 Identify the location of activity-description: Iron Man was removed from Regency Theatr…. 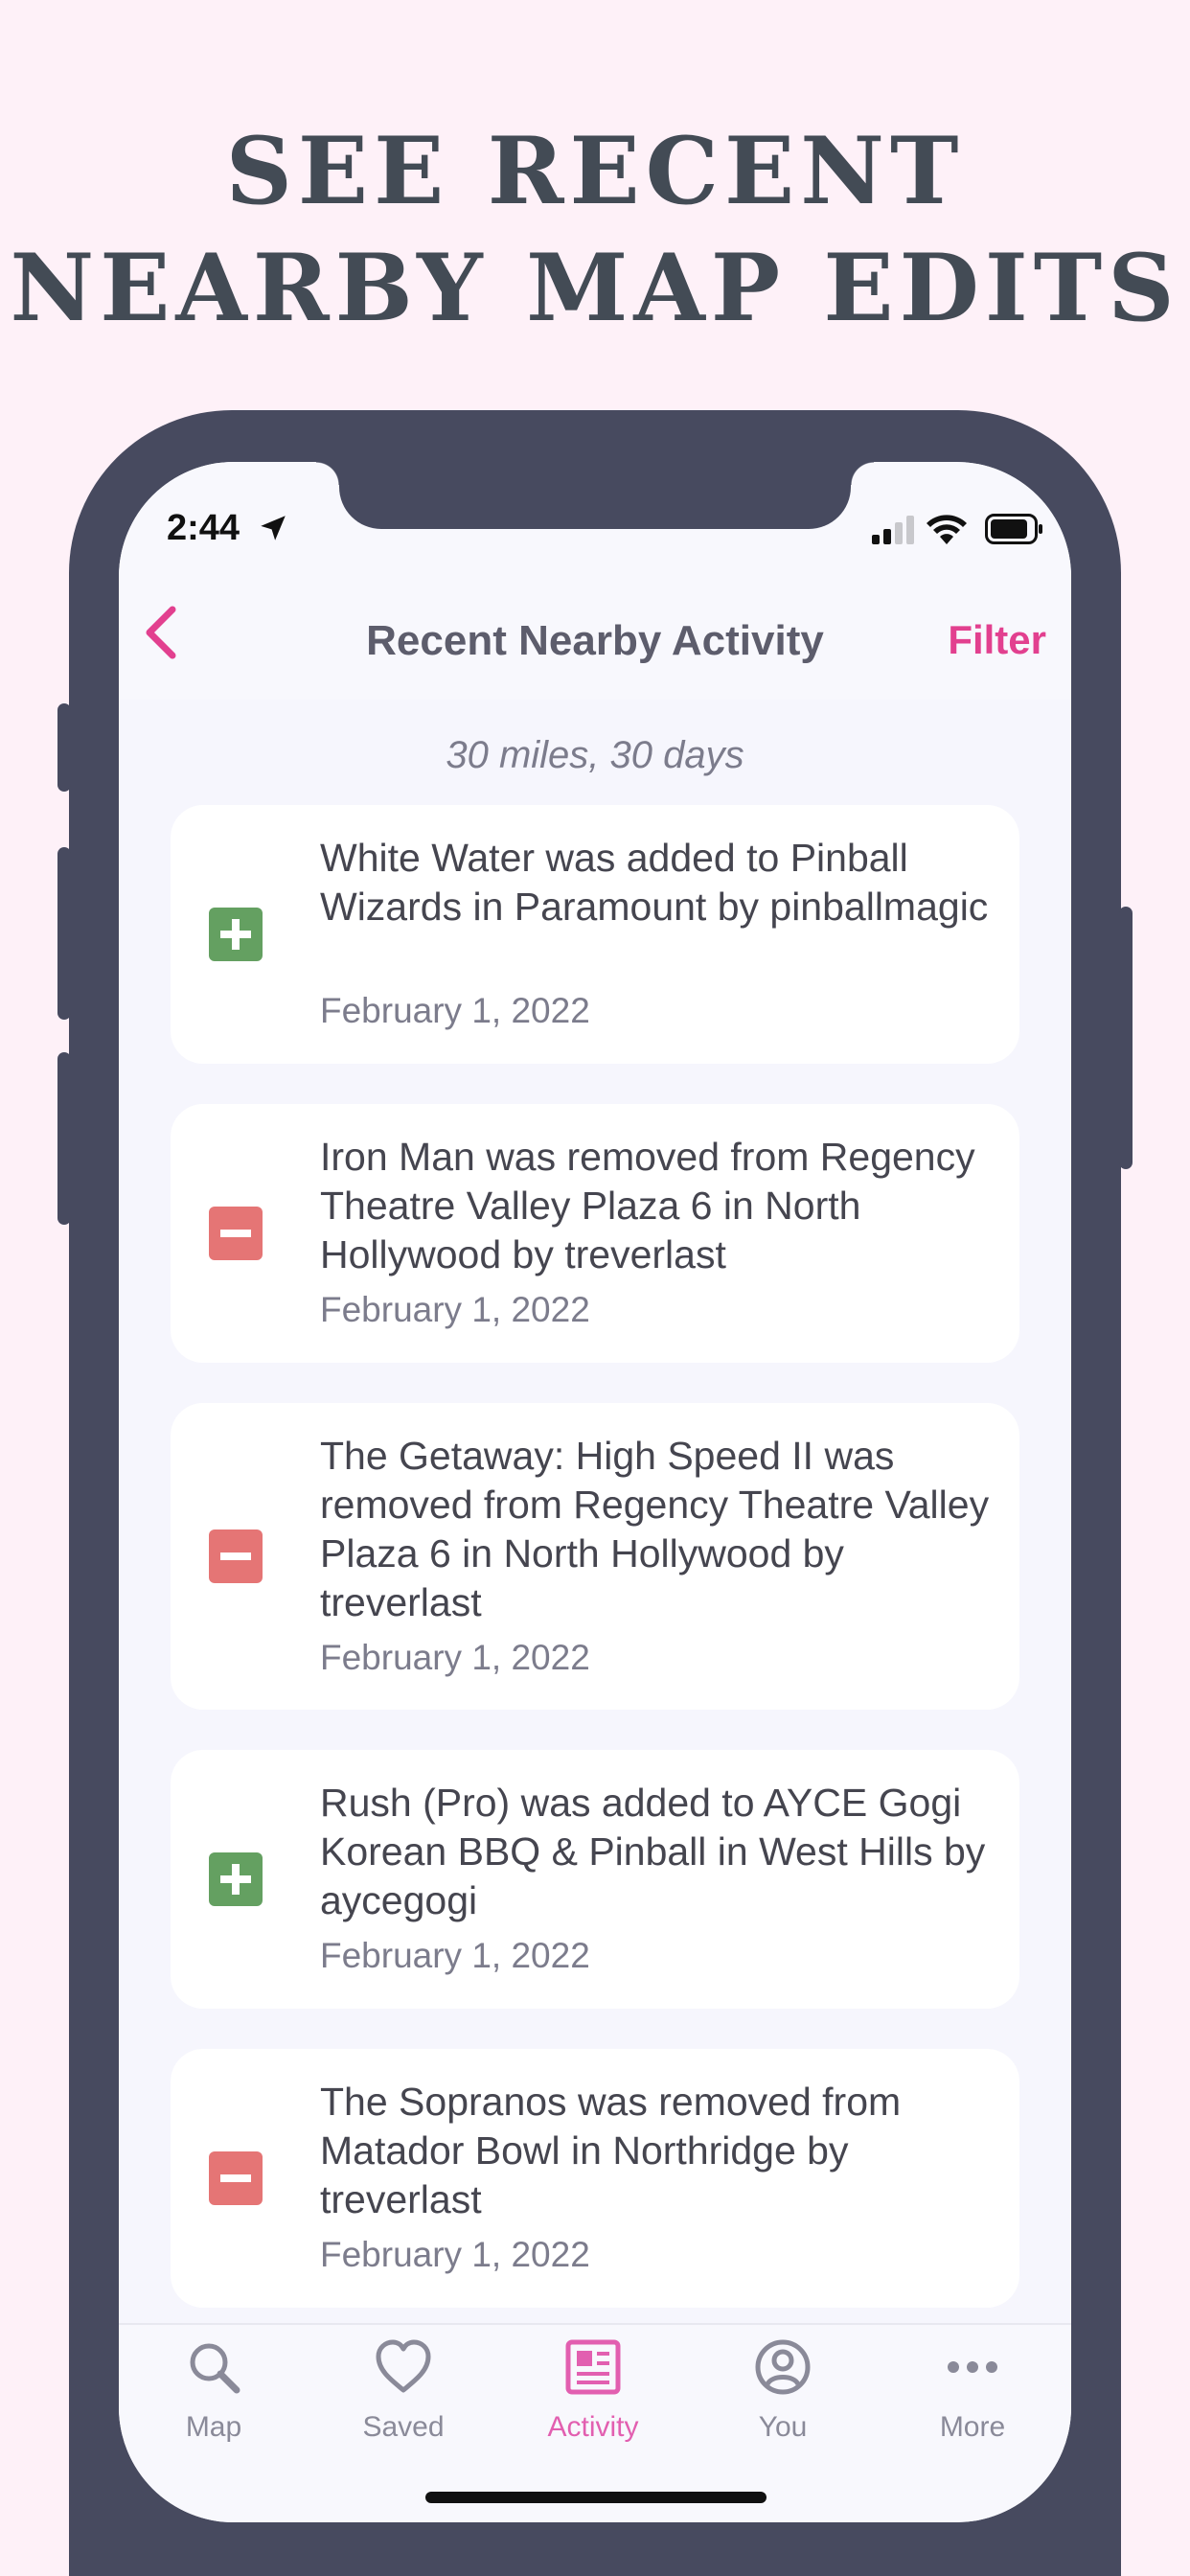
(648, 1205).